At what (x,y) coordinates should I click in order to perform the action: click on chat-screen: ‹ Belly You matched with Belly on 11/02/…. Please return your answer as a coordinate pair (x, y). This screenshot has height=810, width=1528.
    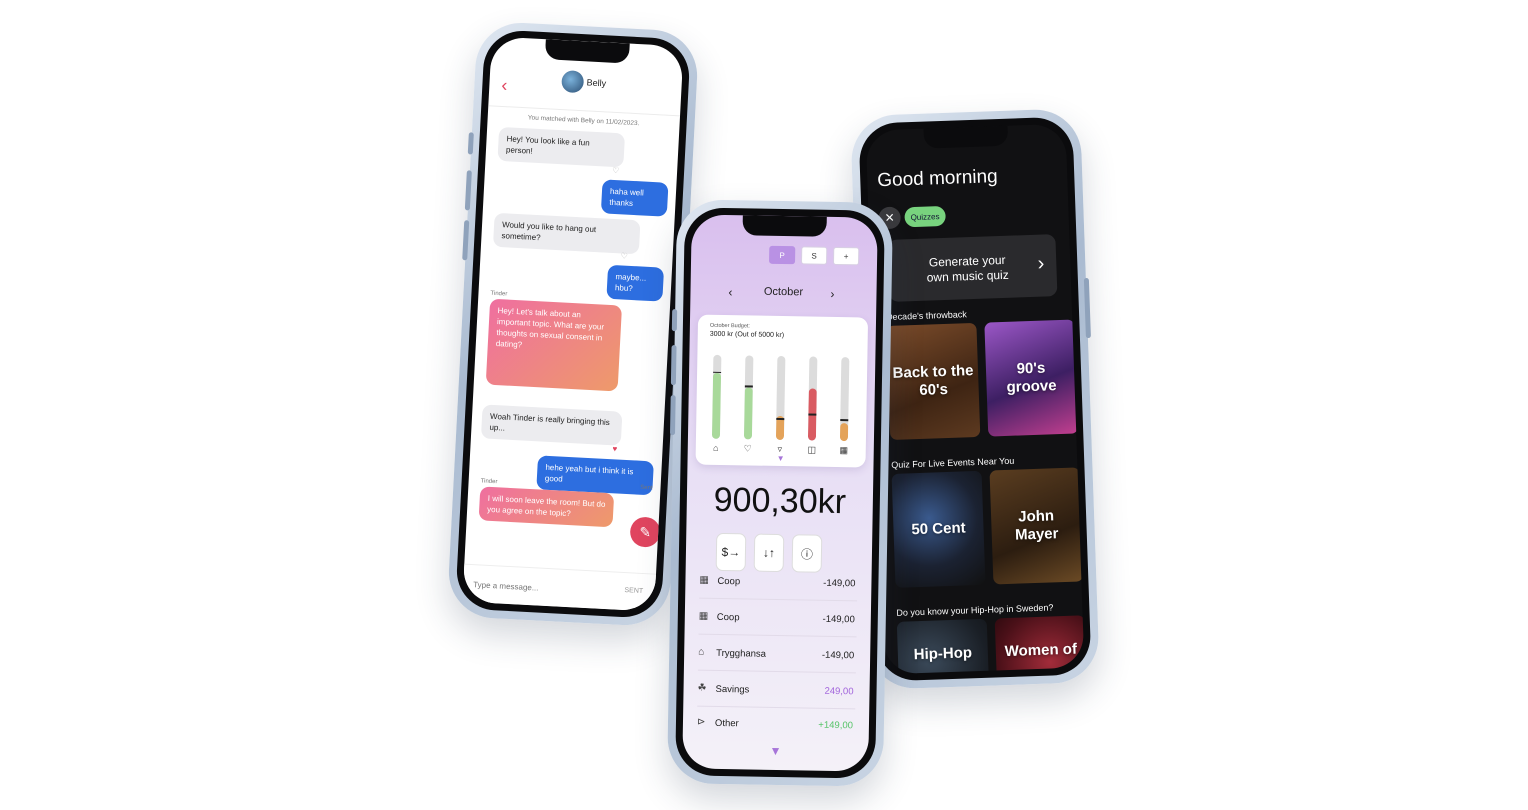
    Looking at the image, I should click on (573, 324).